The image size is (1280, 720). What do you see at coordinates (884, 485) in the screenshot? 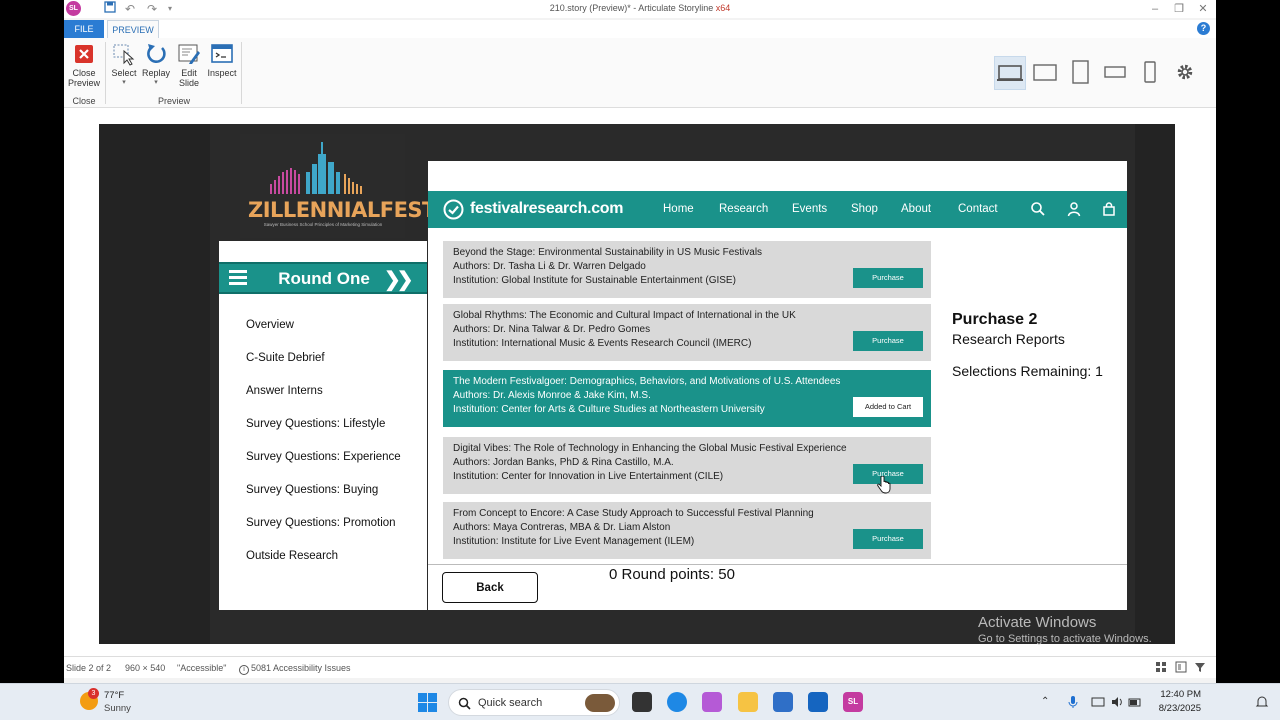
I see `hand-cursor-icon` at bounding box center [884, 485].